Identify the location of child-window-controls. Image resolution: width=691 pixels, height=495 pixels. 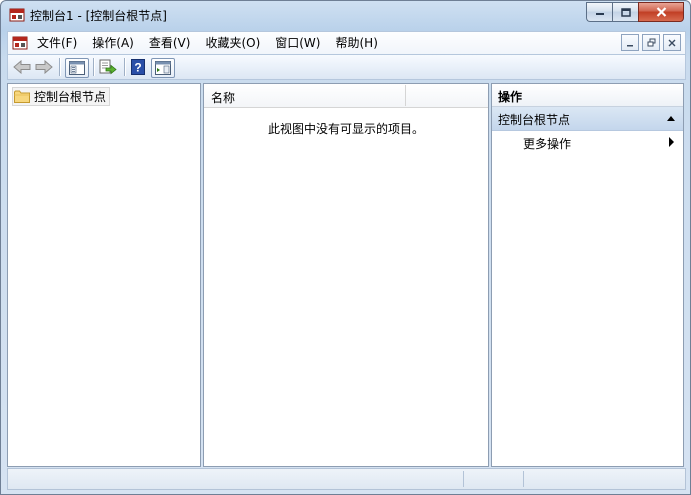
(651, 42).